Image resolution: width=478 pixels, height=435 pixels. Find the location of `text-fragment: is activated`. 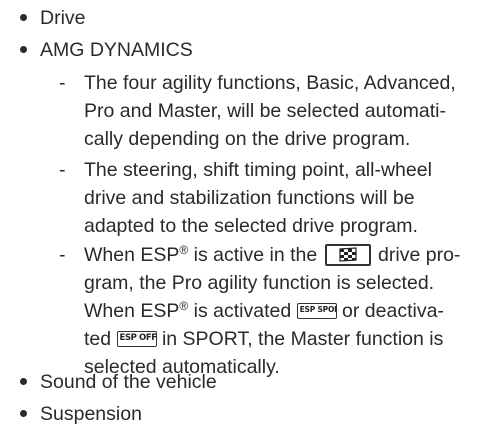

text-fragment: is activated is located at coordinates (242, 311).